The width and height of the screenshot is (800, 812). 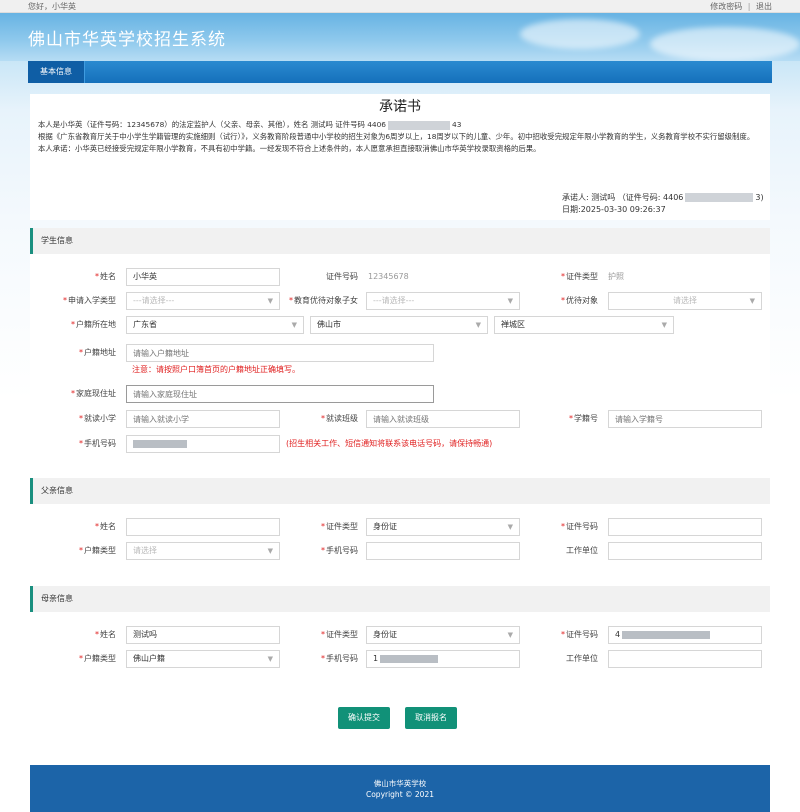 I want to click on father-hukou-type-label: *户籍类型, so click(x=77, y=551).